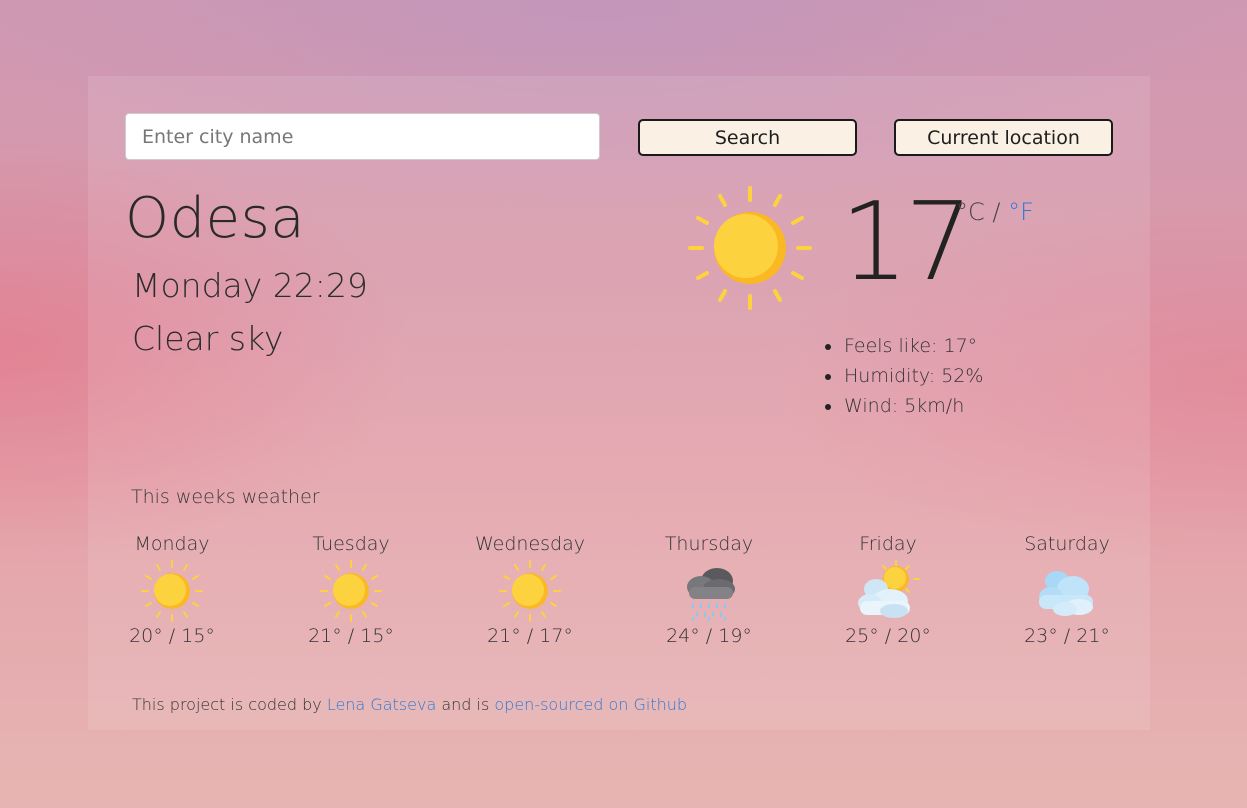 The image size is (1247, 808). What do you see at coordinates (709, 636) in the screenshot?
I see `forecast-day-temp: 24° / 19°` at bounding box center [709, 636].